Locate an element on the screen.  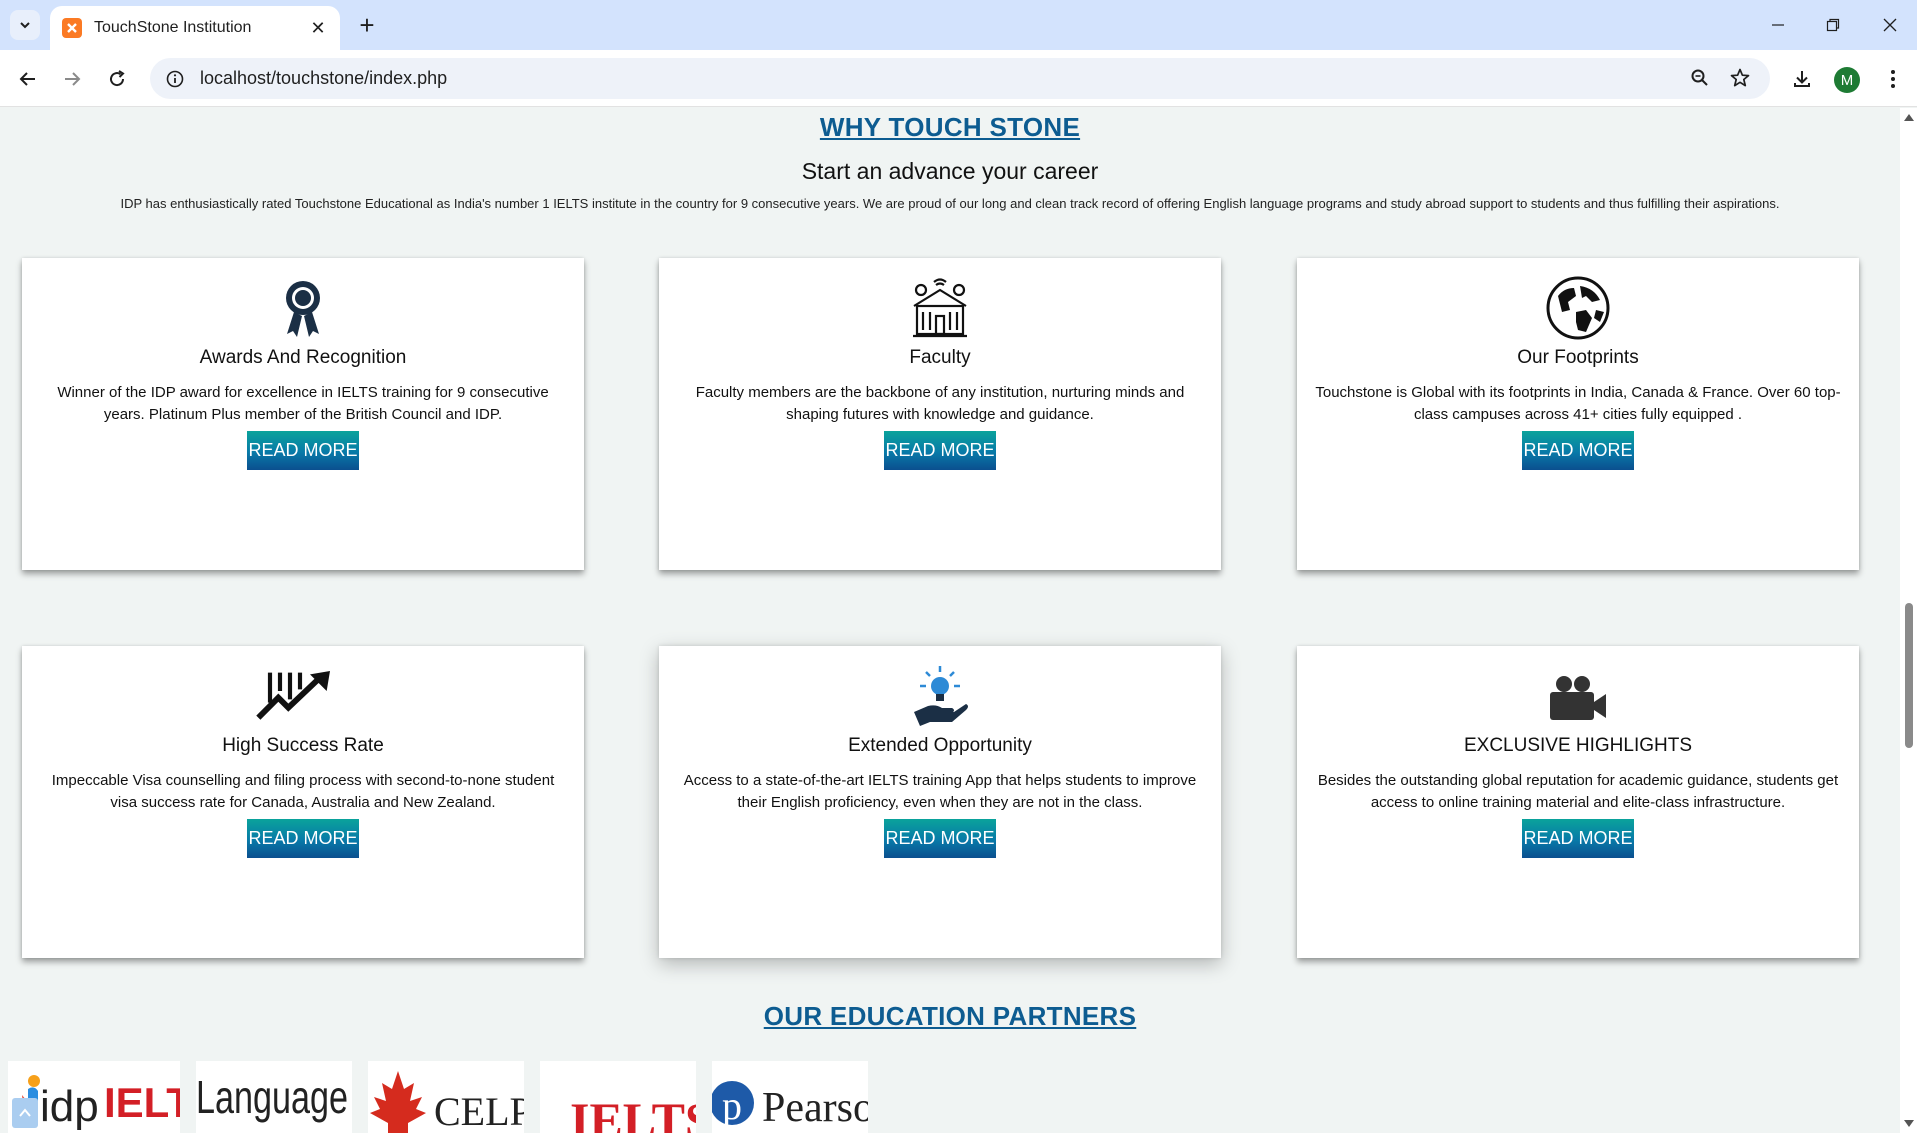
page-scrollbar is located at coordinates (1908, 620).